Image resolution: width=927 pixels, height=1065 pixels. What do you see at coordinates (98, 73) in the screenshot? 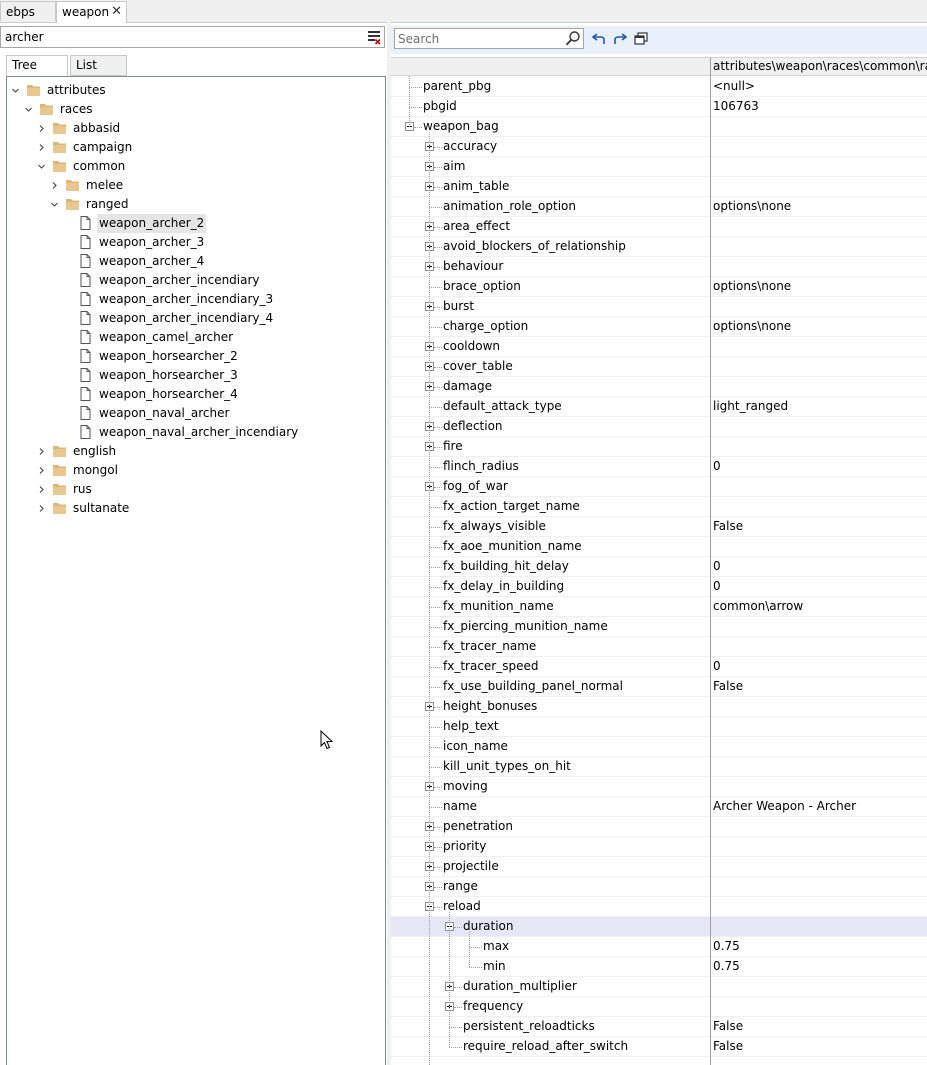
I see `tab-list-view: List View` at bounding box center [98, 73].